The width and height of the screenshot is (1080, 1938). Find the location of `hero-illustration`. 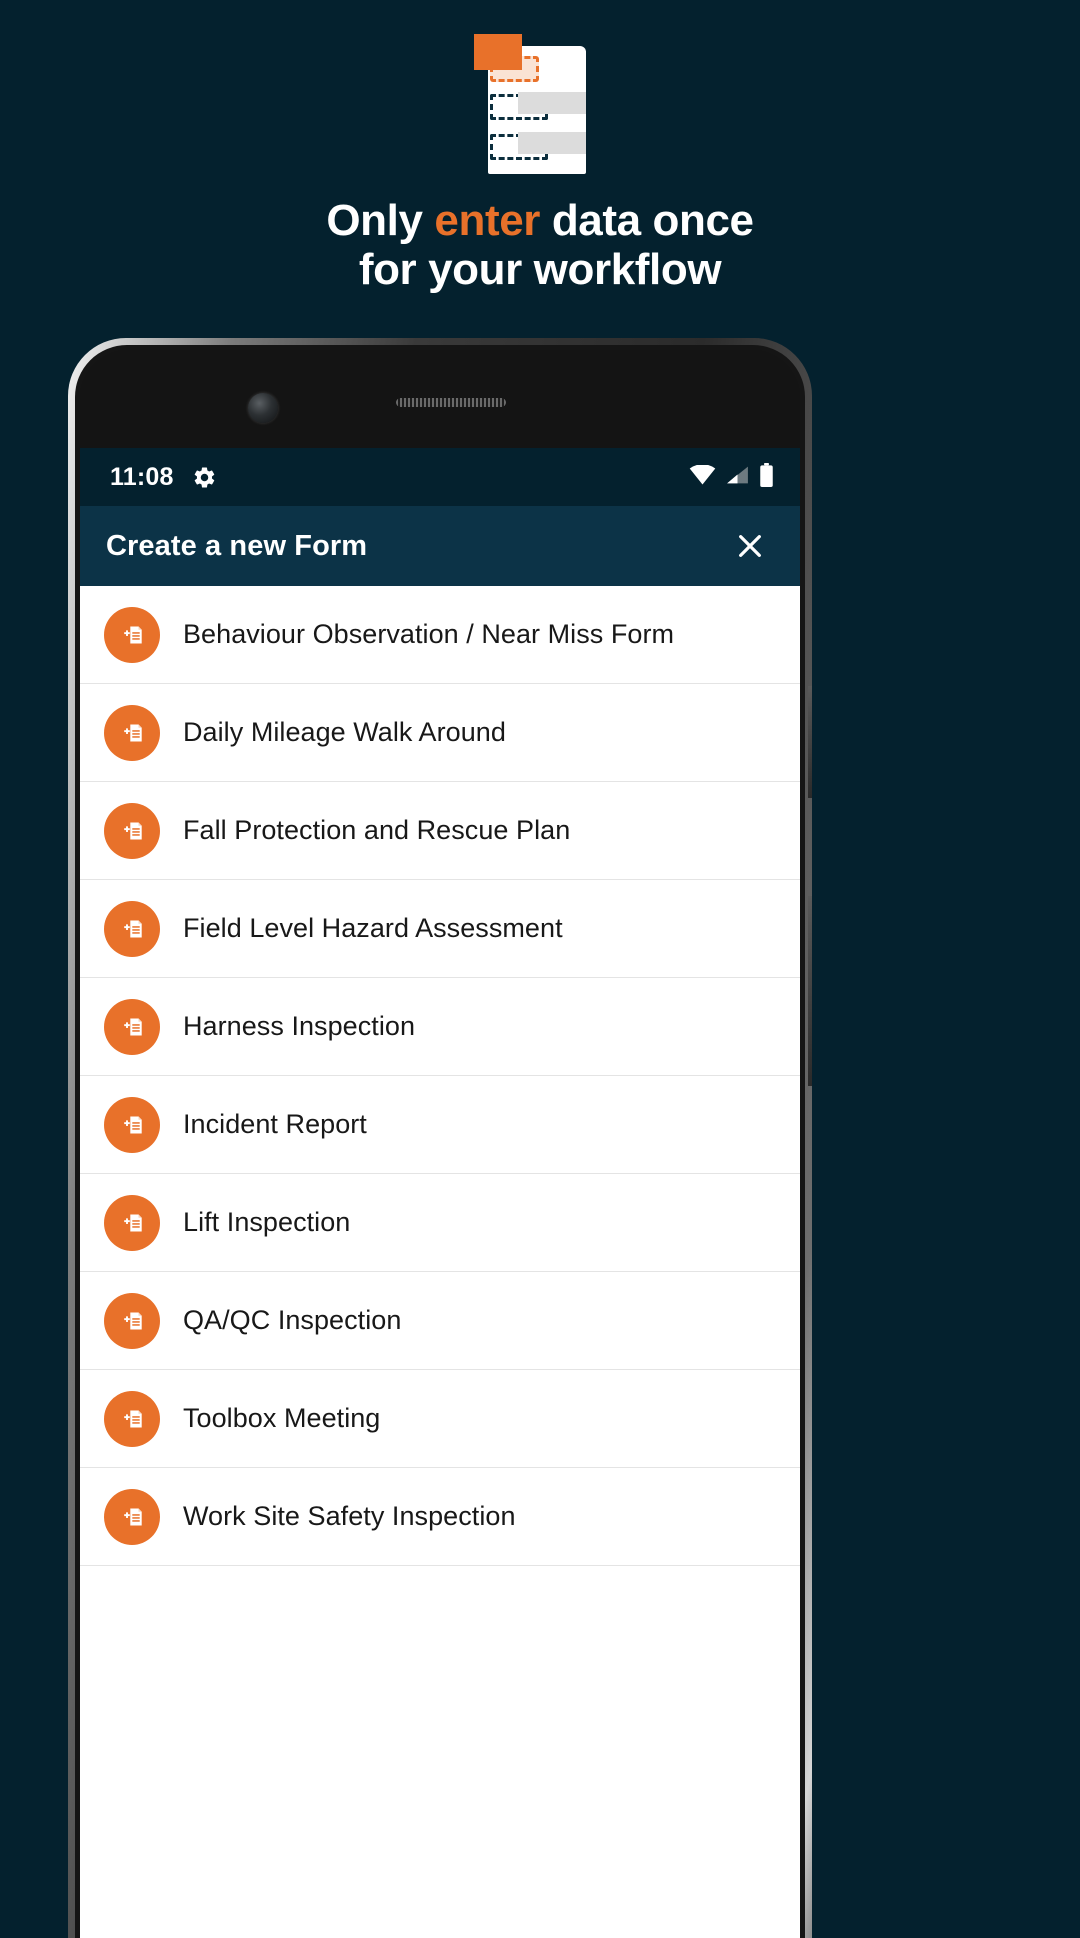

hero-illustration is located at coordinates (540, 106).